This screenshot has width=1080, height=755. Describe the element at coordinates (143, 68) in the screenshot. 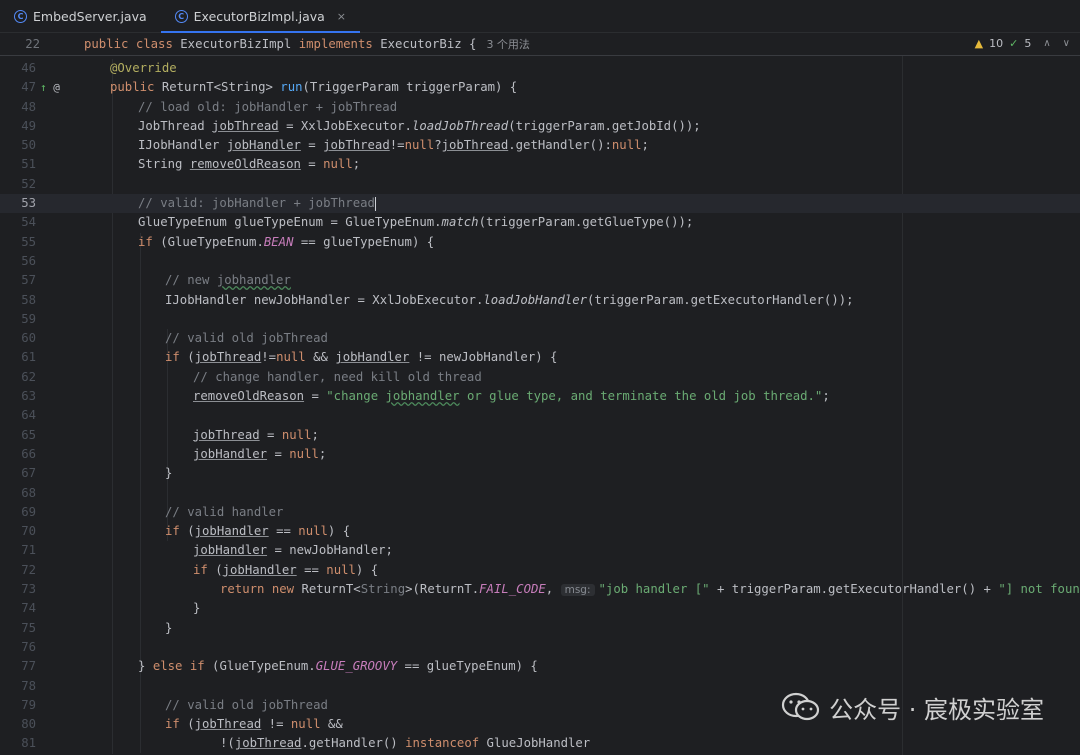

I see `annotation: @Override` at that location.